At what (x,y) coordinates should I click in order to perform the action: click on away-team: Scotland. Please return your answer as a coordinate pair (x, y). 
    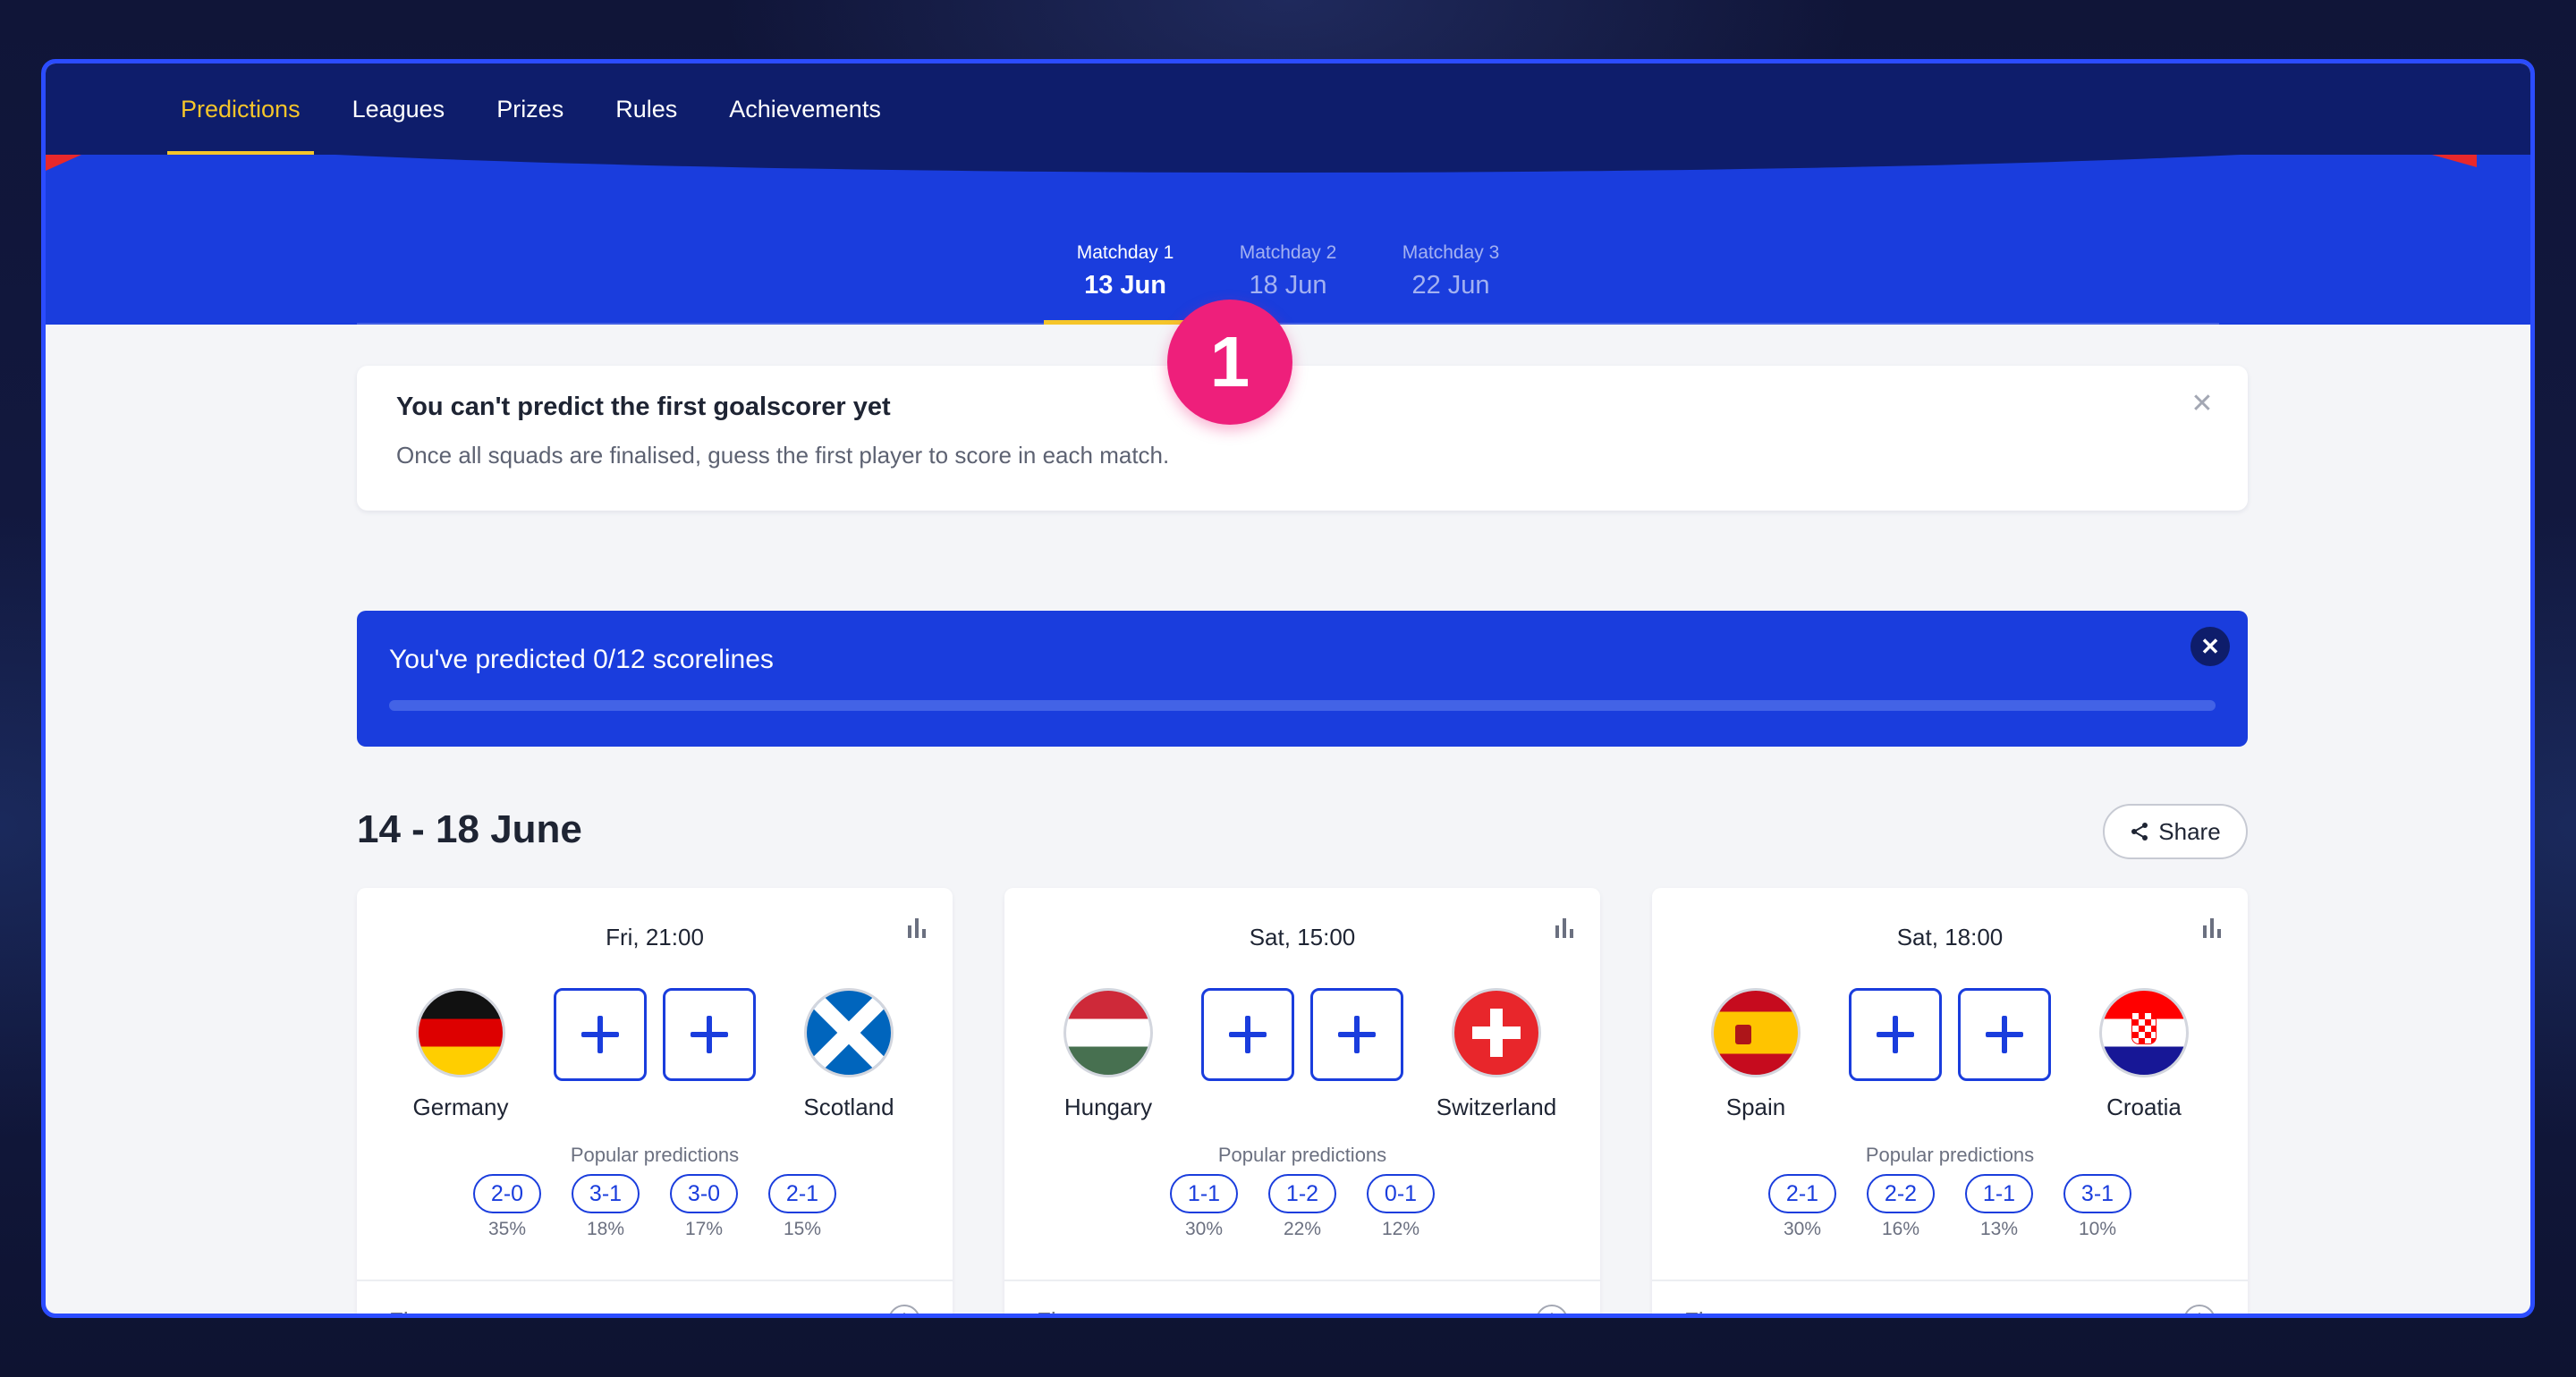
    Looking at the image, I should click on (848, 1054).